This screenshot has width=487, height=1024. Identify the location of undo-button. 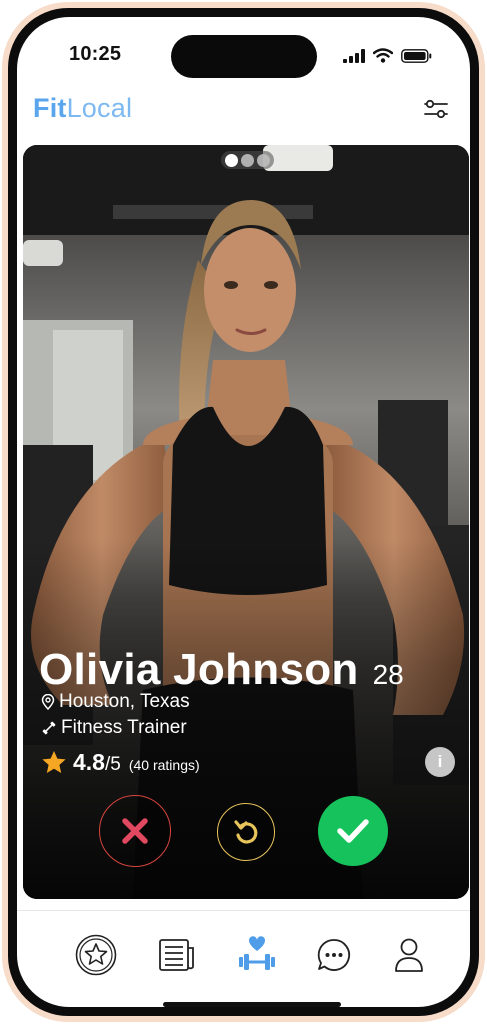
(246, 832).